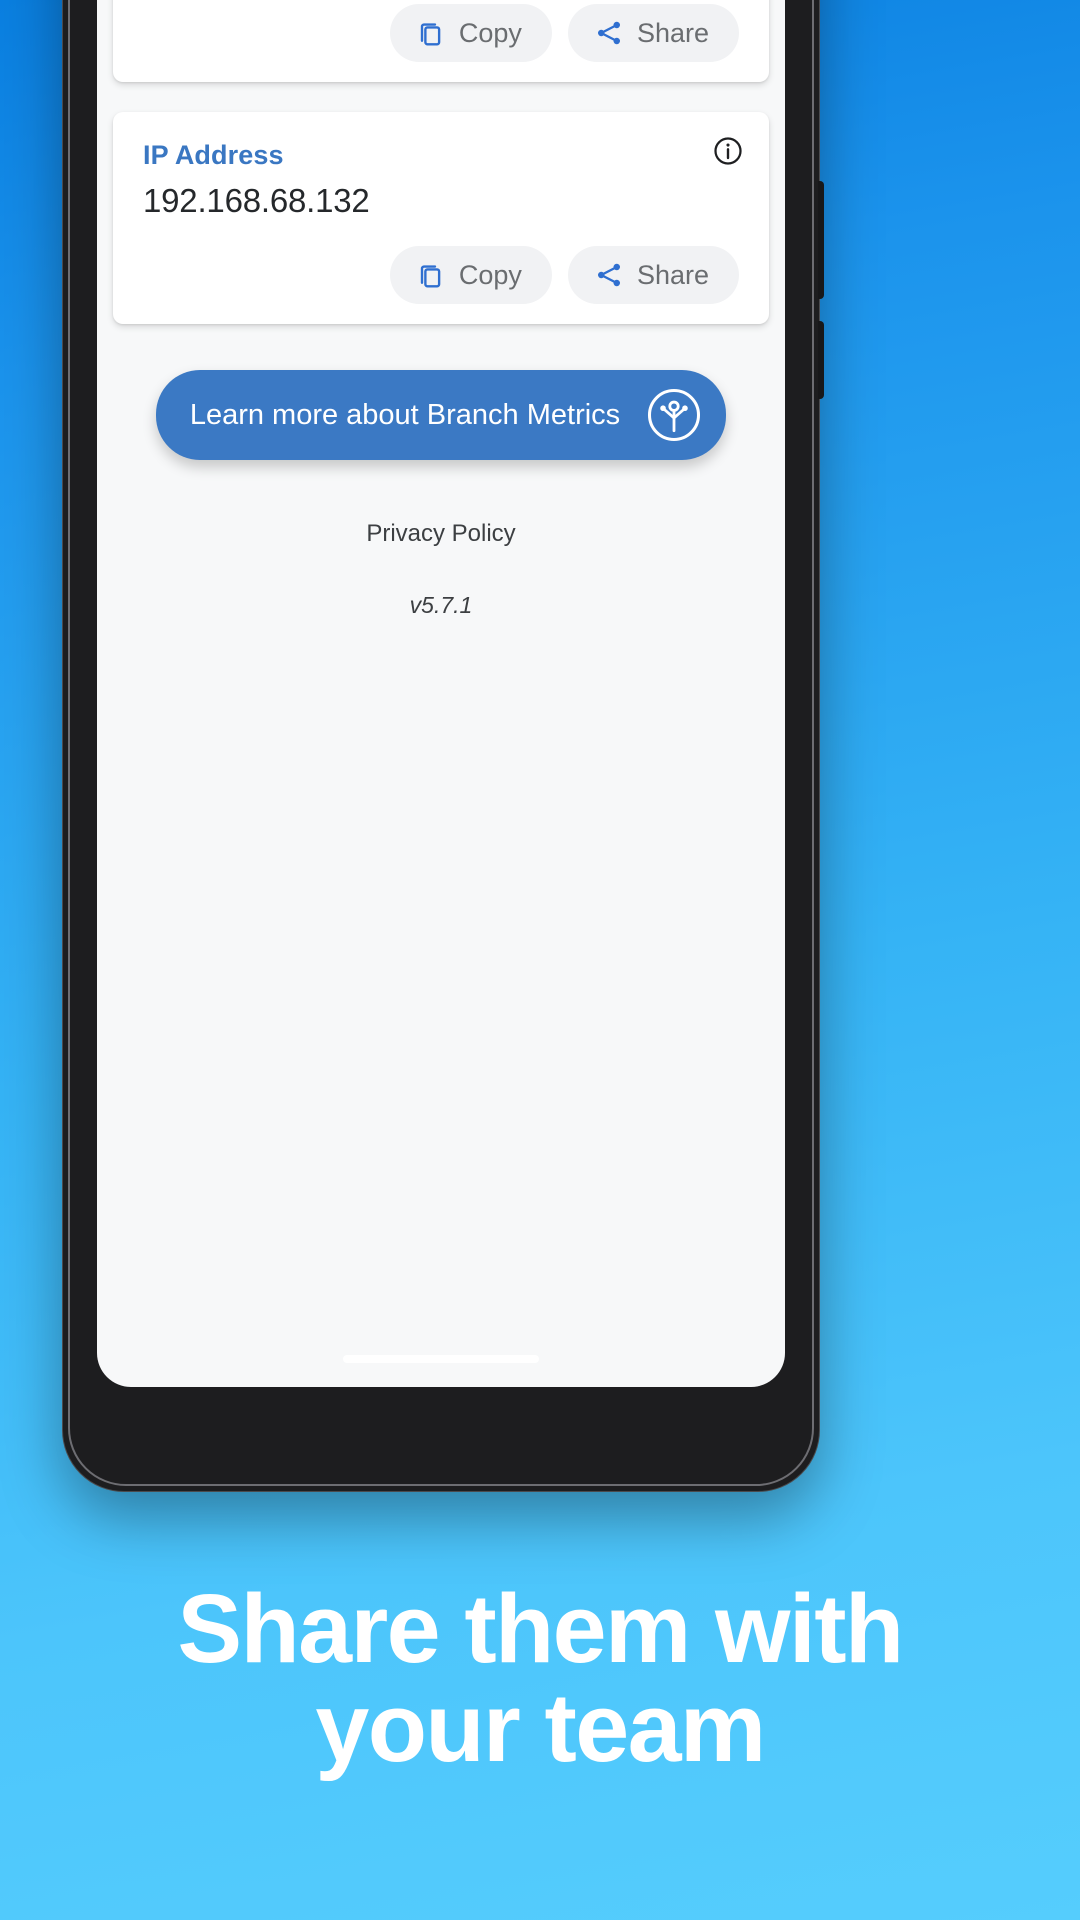  I want to click on privacy-policy-link: Privacy Policy, so click(441, 534).